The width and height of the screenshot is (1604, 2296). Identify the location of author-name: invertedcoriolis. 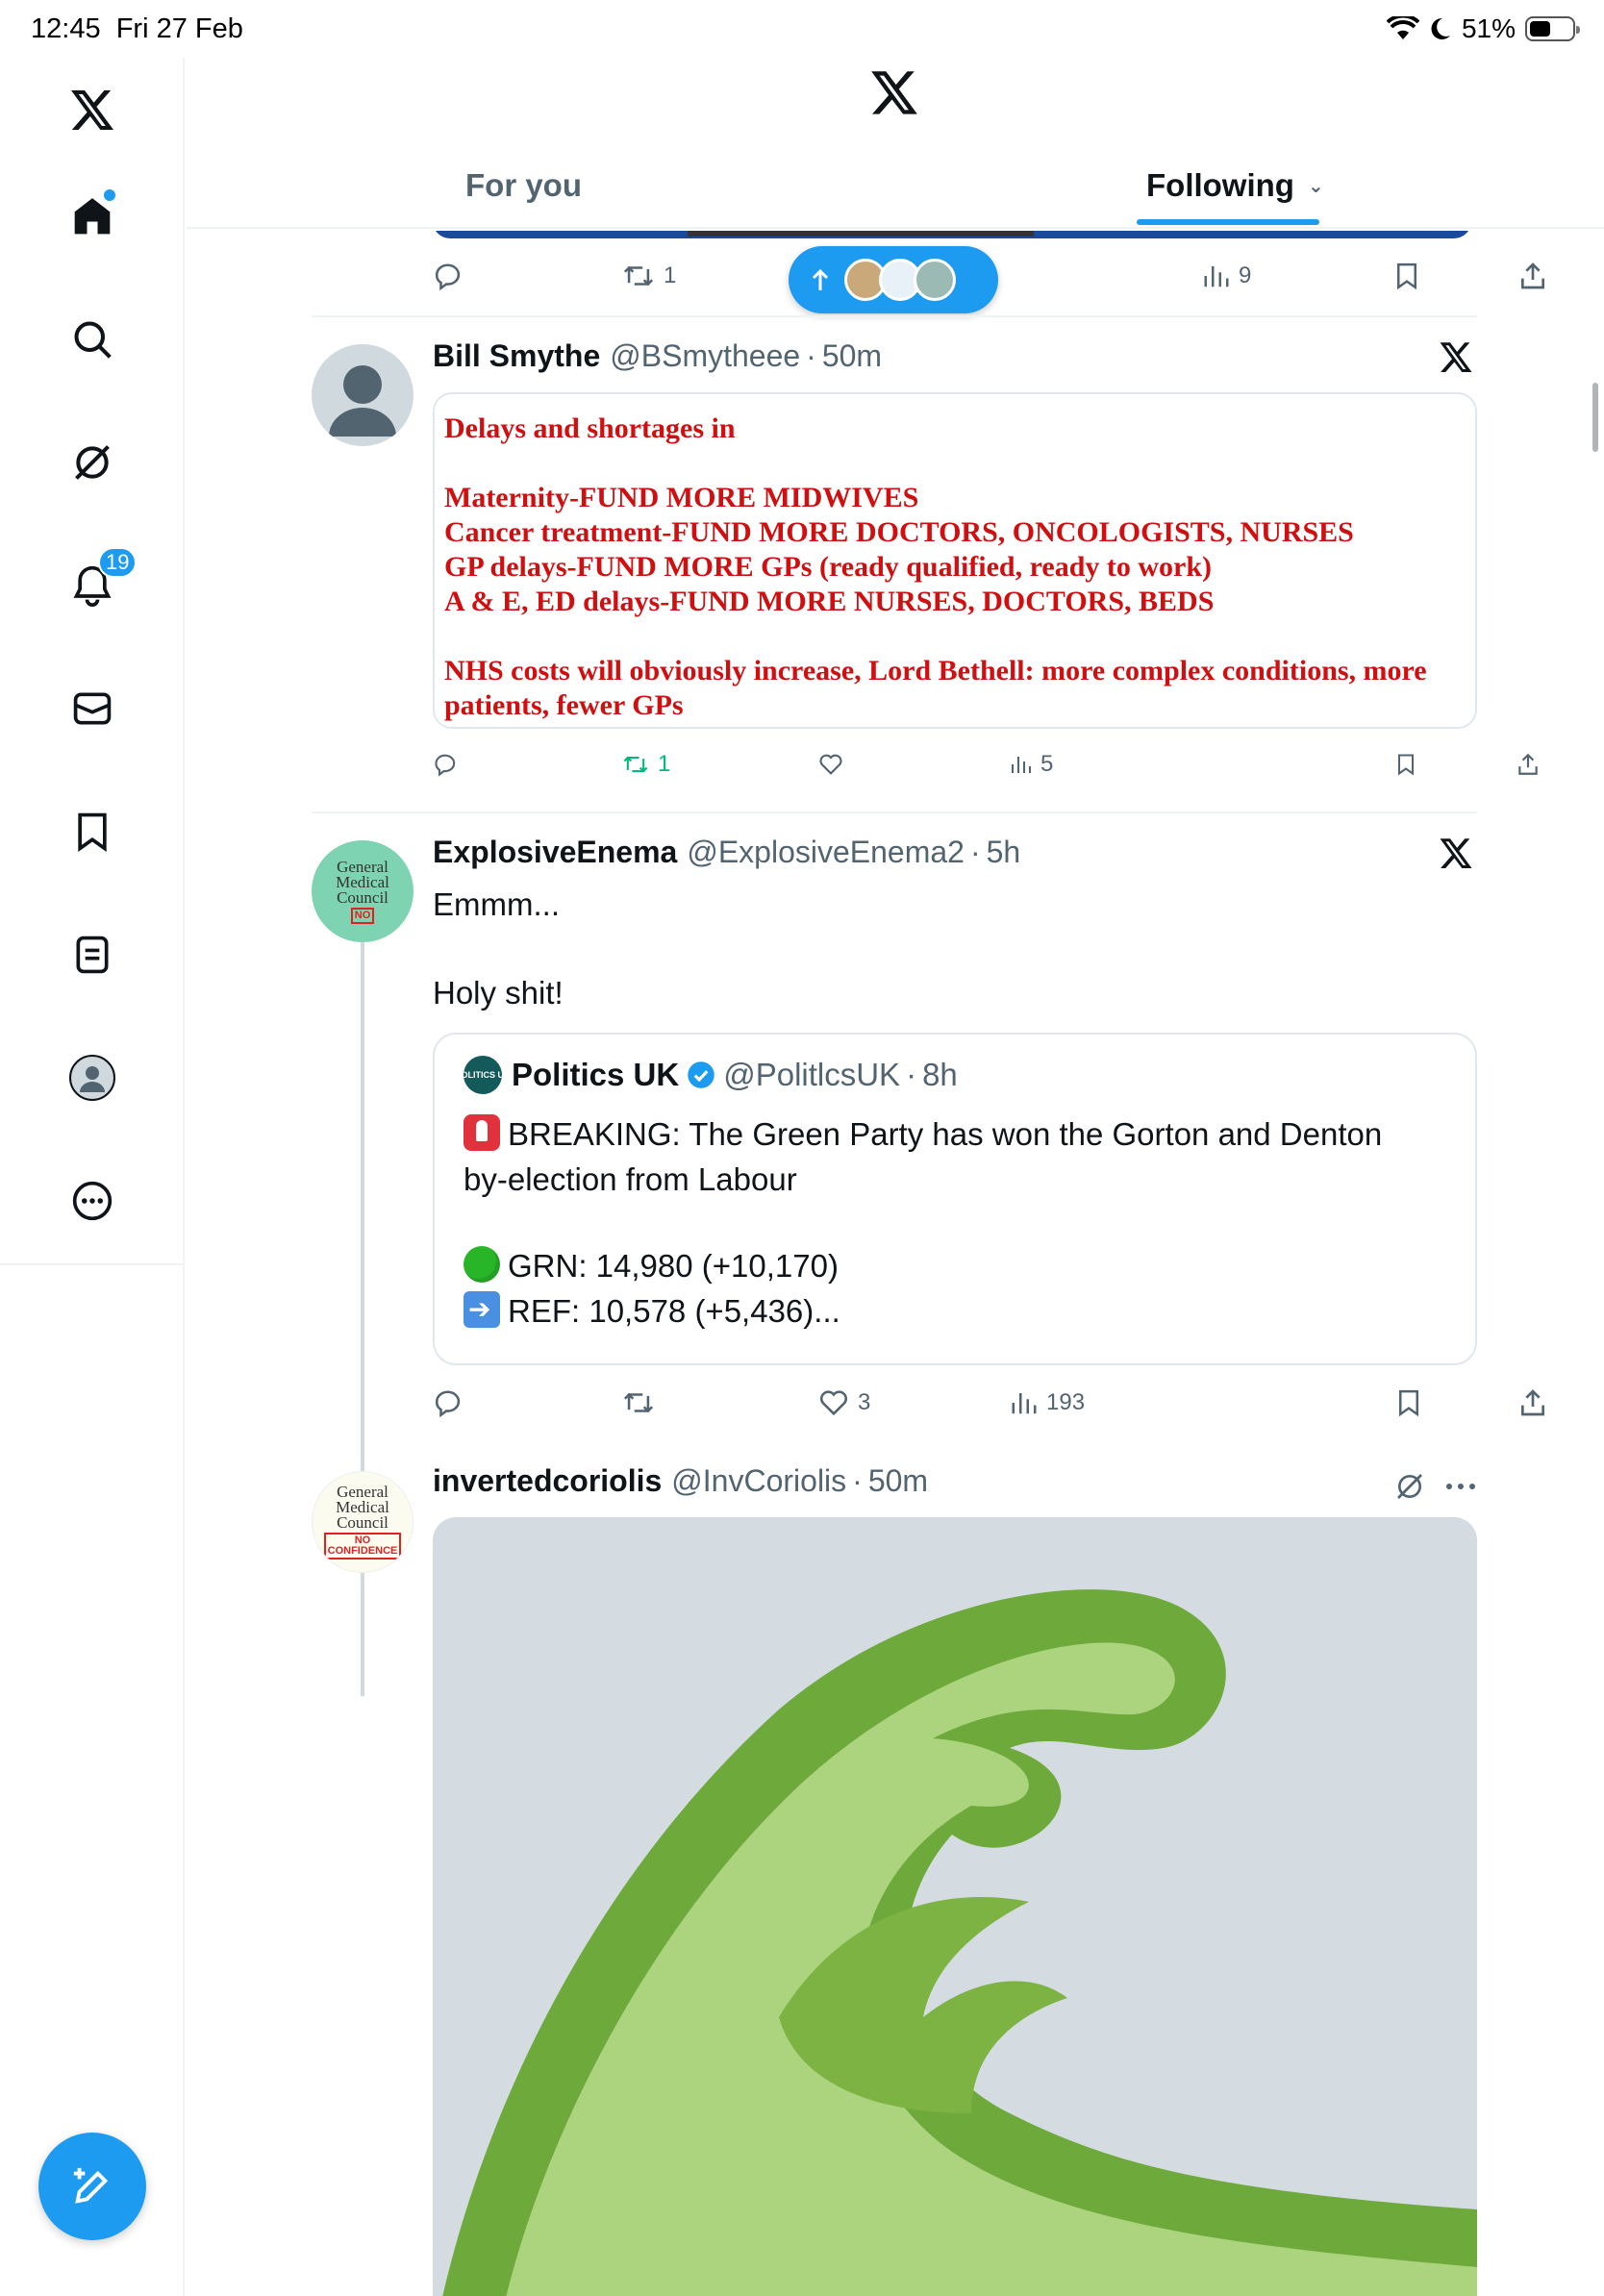
(547, 1481).